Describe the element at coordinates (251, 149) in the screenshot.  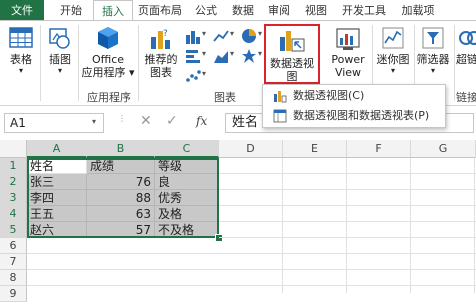
I see `column-header-d: D` at that location.